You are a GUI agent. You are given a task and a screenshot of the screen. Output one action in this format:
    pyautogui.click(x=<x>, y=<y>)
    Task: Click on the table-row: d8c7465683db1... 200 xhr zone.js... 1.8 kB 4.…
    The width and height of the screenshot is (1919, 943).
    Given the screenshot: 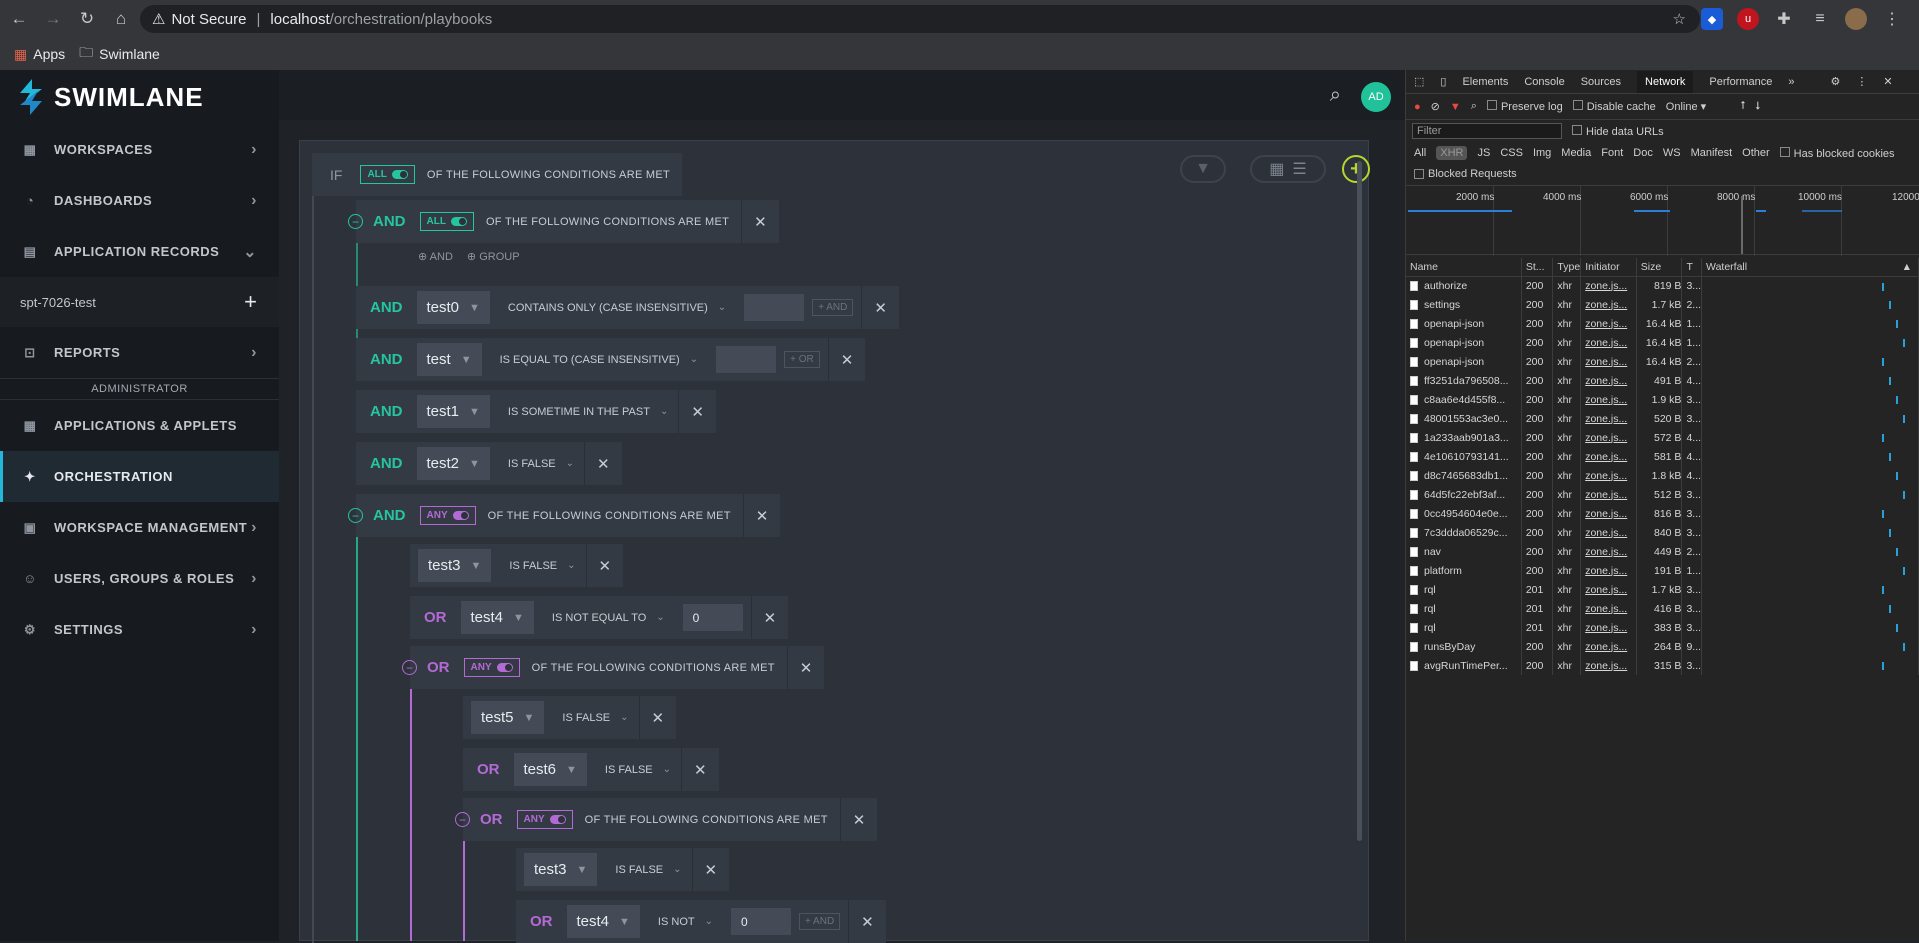 What is the action you would take?
    pyautogui.click(x=1662, y=475)
    